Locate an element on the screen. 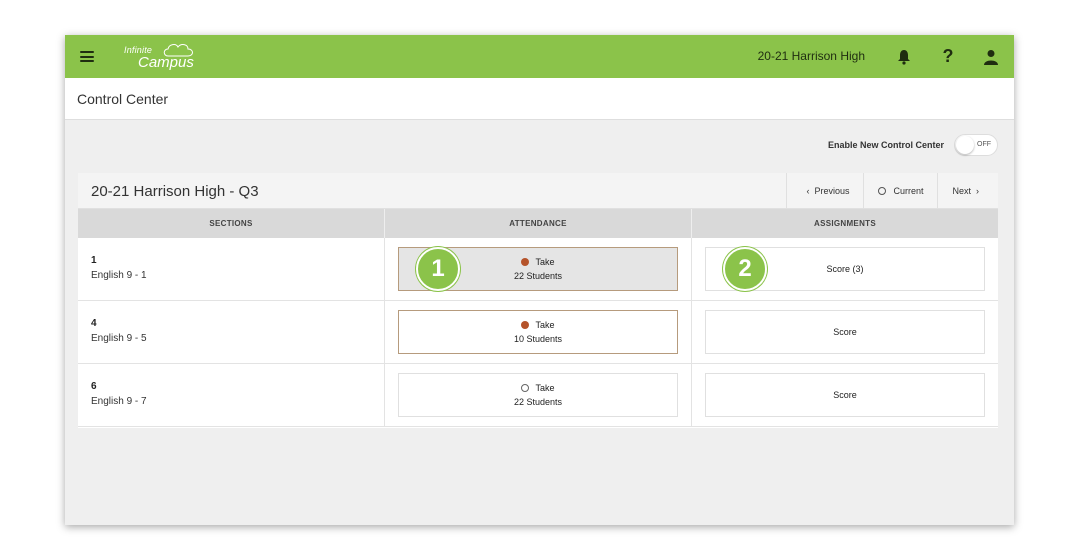 Image resolution: width=1080 pixels, height=540 pixels. current-button: Current is located at coordinates (900, 191).